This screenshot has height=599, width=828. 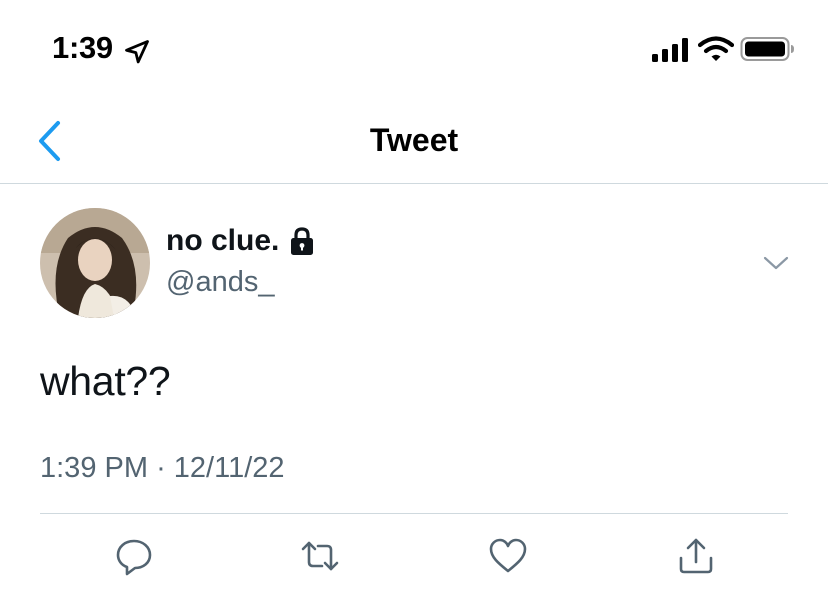 I want to click on reply-icon, so click(x=134, y=557).